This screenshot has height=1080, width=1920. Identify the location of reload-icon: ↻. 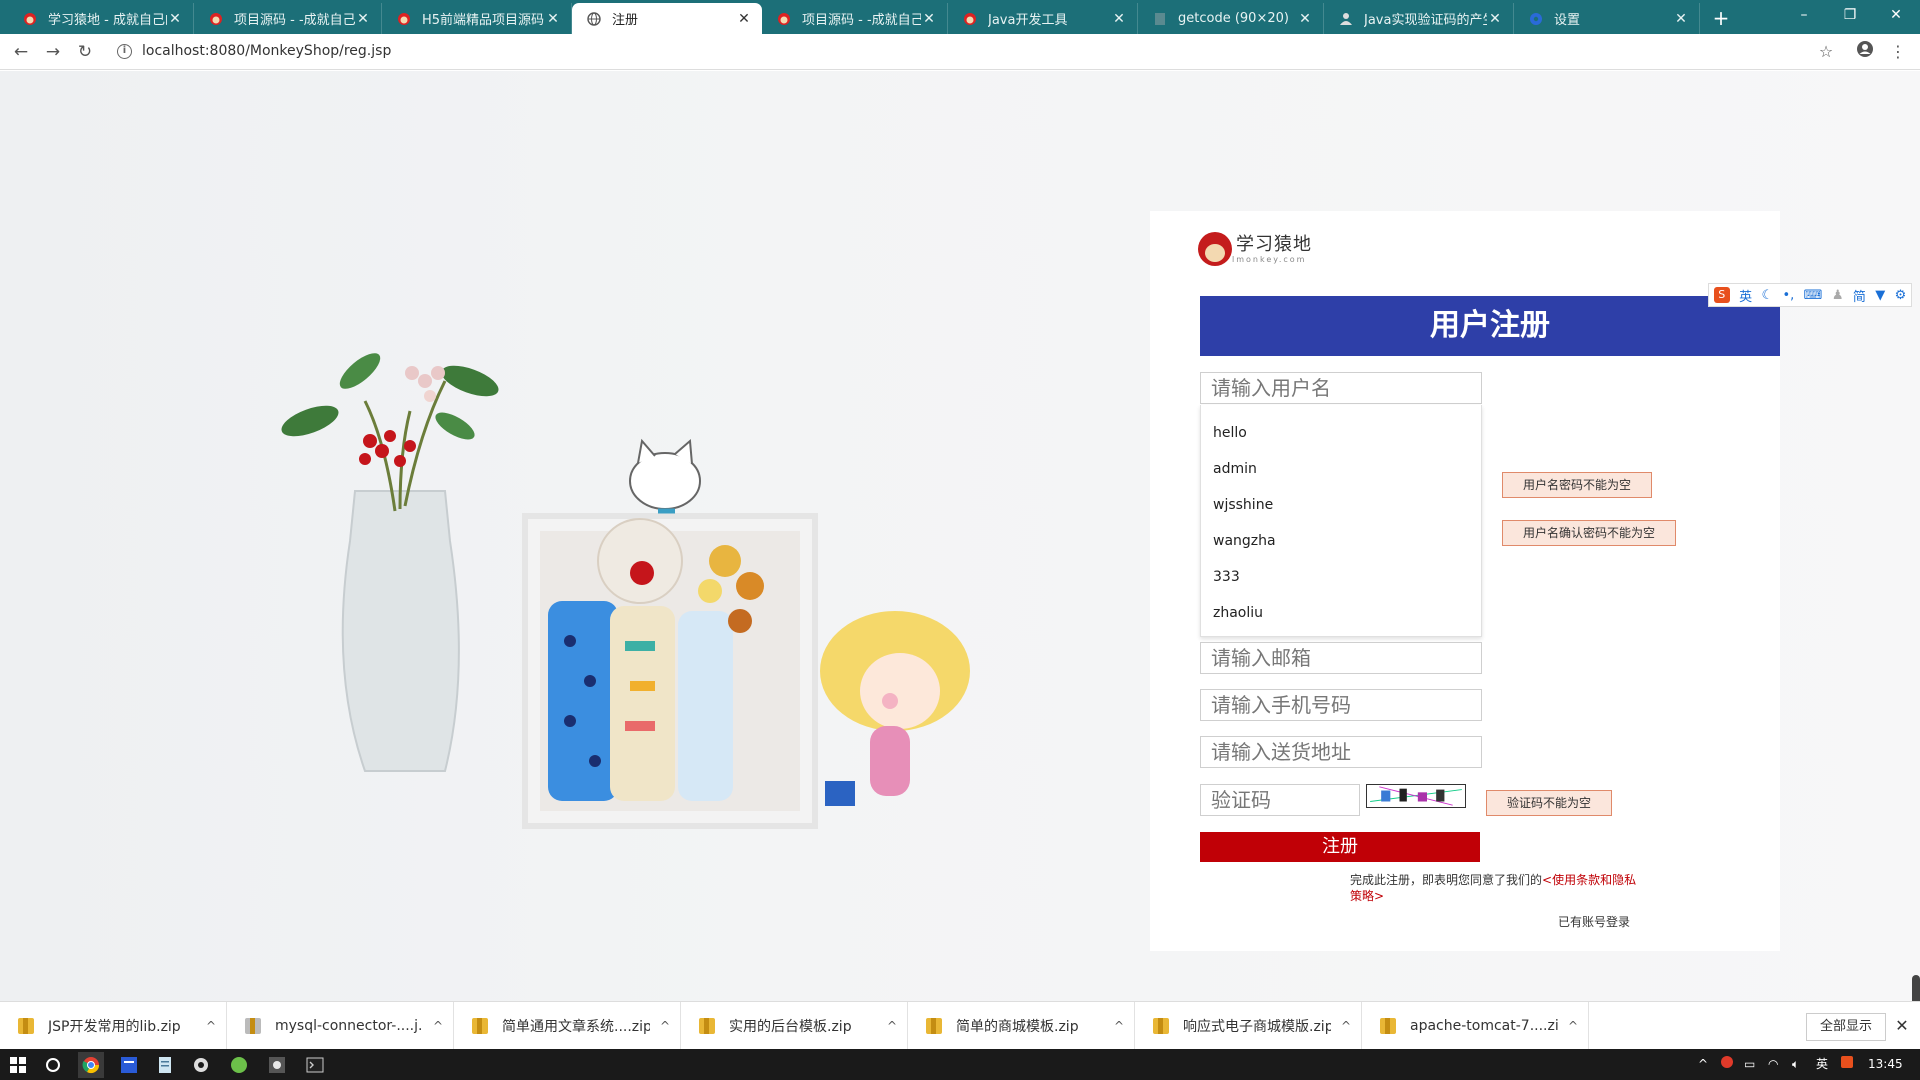
(85, 52).